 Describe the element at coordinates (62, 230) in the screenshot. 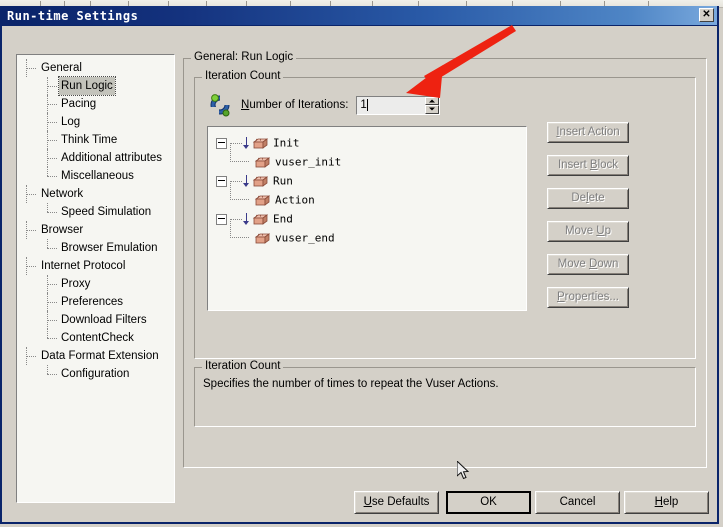

I see `tree-item-label: Browser` at that location.